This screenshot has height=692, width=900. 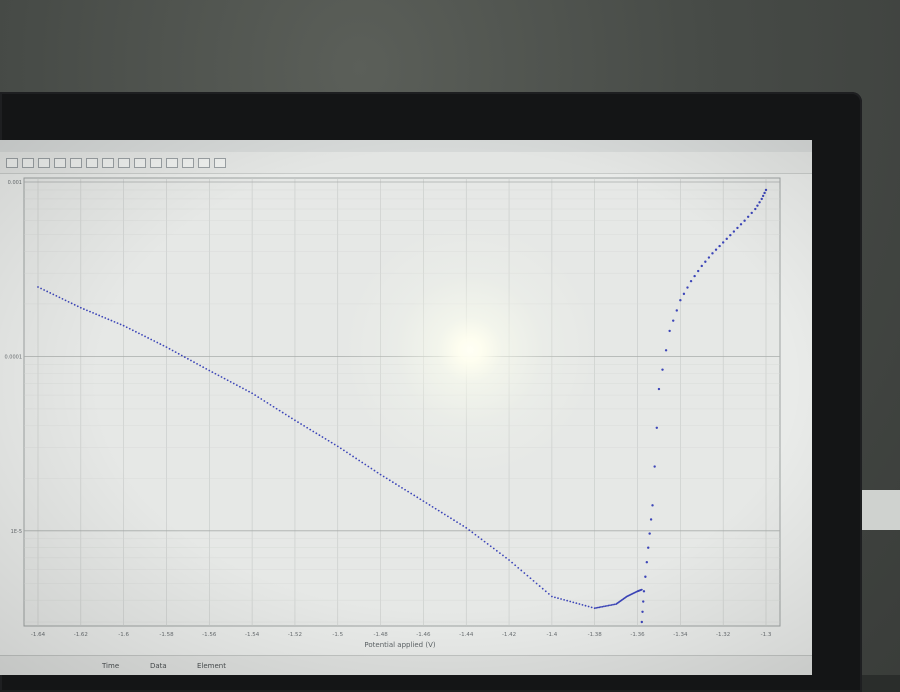 I want to click on x-tick-label: -1.62, so click(x=81, y=635).